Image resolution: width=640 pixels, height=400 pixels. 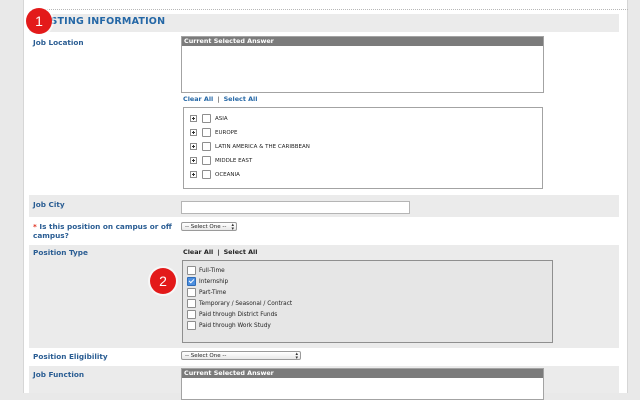 I want to click on divider, so click(x=330, y=9).